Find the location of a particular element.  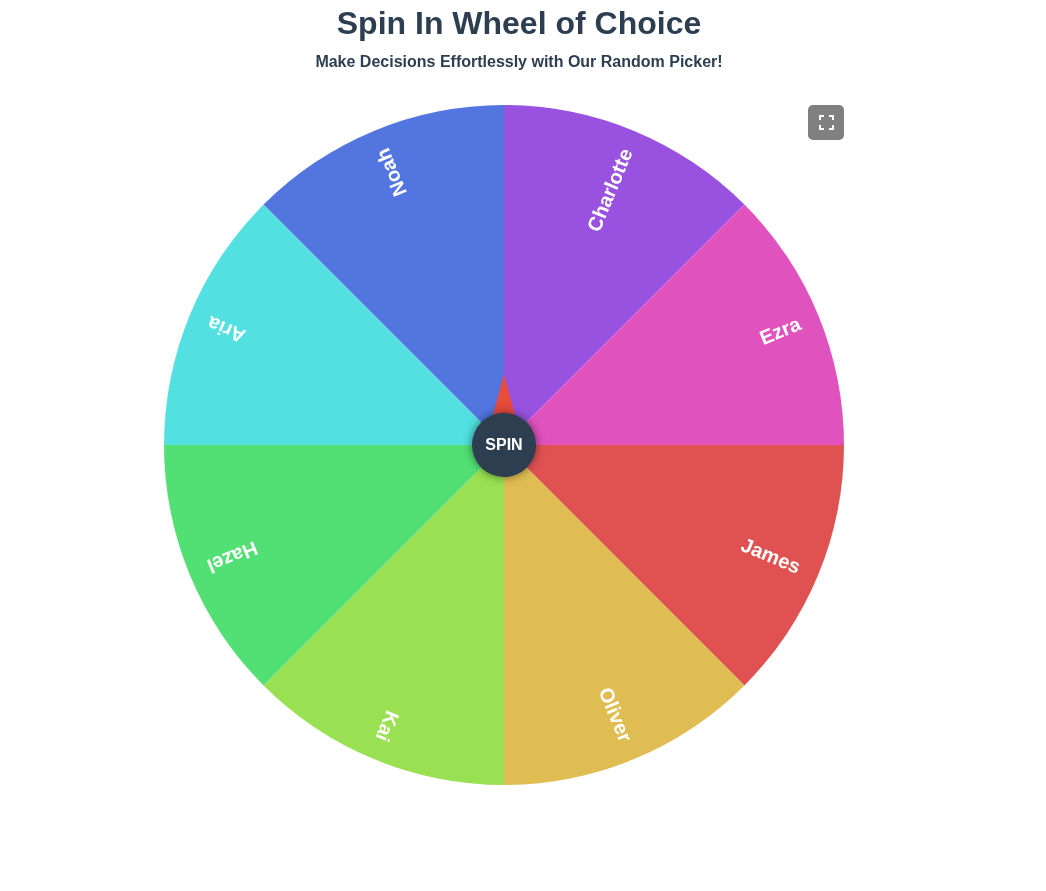

segment-label: Hazel is located at coordinates (232, 557).